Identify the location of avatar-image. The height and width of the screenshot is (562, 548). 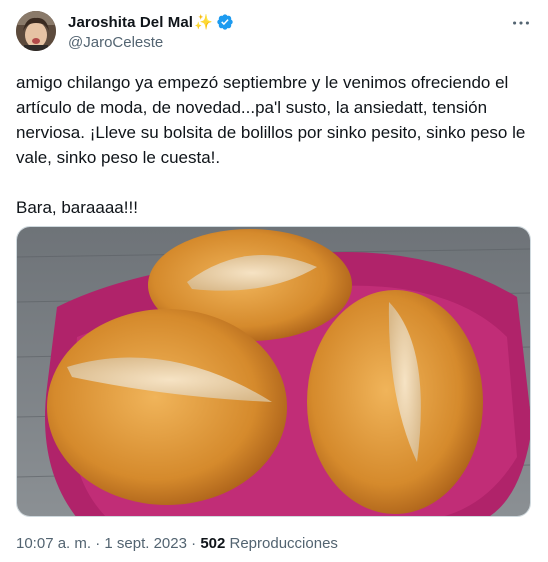
(36, 31).